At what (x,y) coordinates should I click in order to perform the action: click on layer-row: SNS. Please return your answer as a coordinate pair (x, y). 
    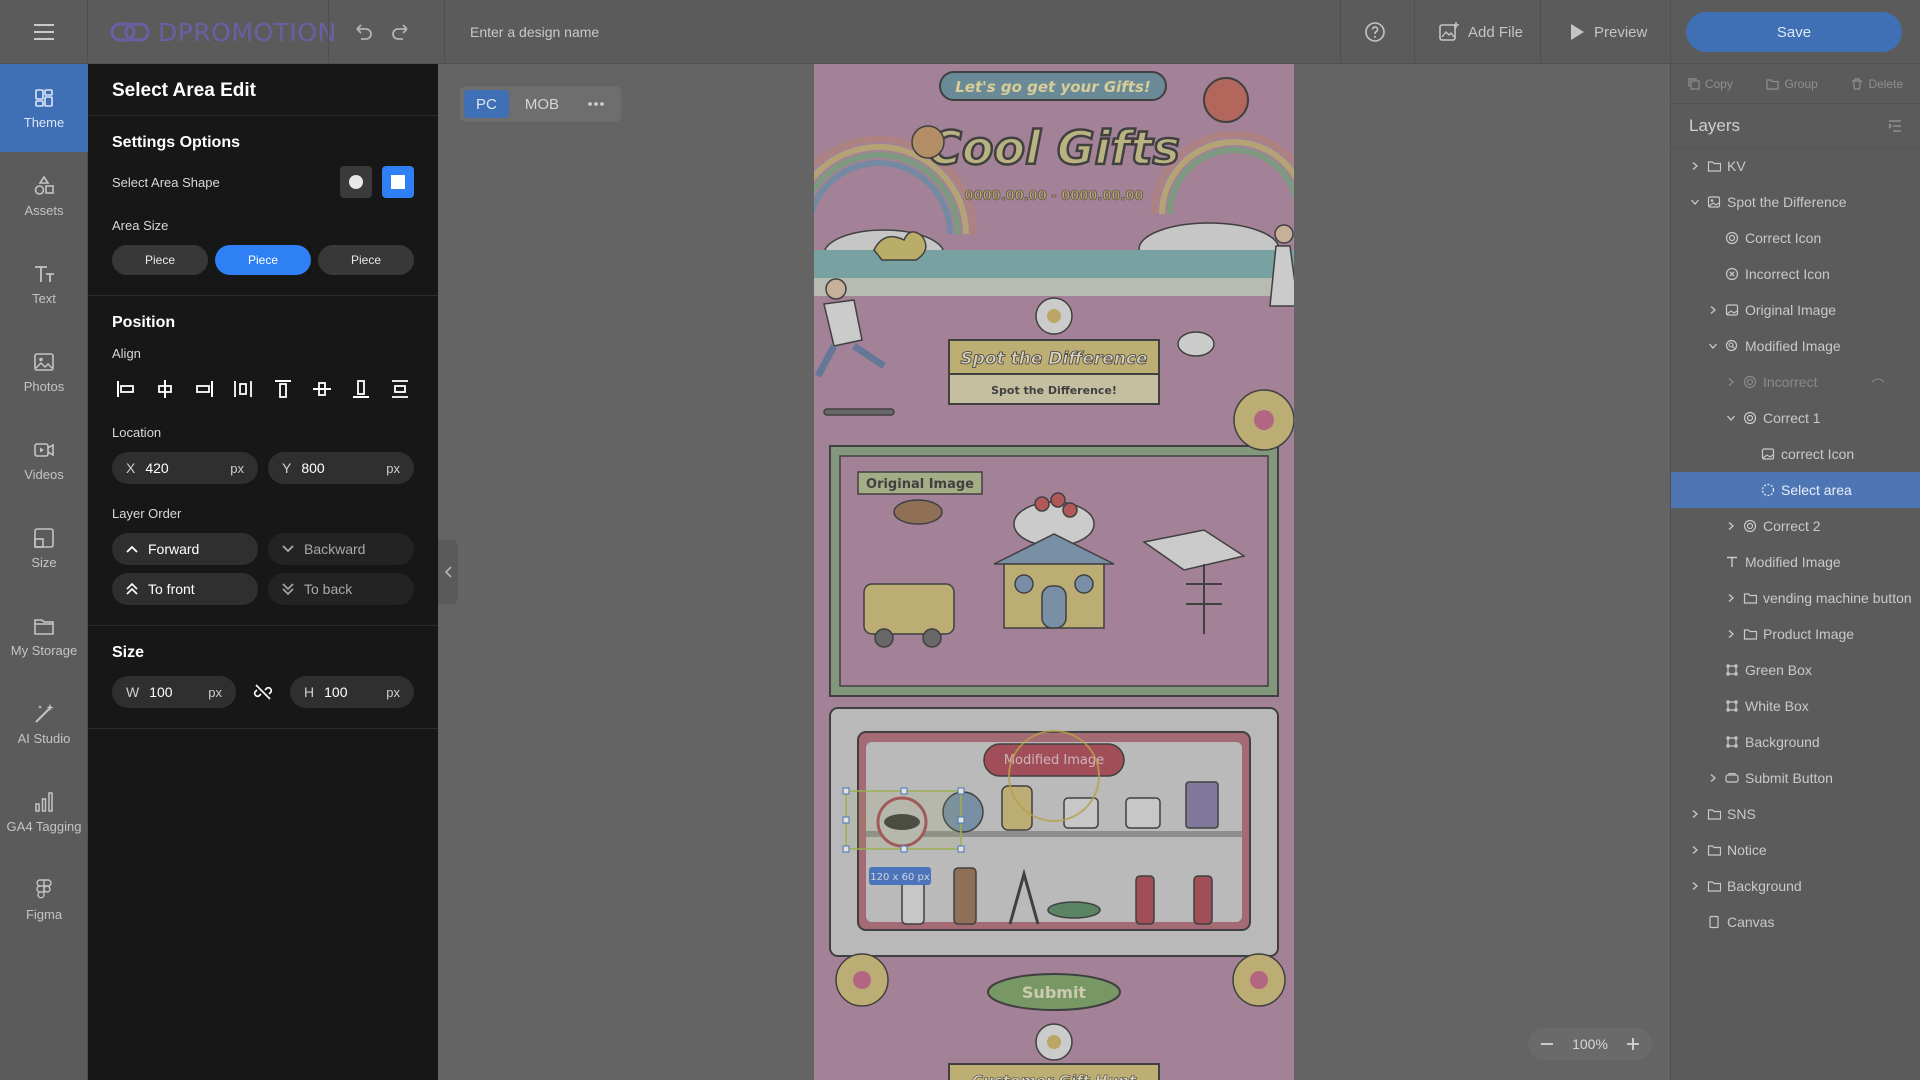
    Looking at the image, I should click on (1795, 814).